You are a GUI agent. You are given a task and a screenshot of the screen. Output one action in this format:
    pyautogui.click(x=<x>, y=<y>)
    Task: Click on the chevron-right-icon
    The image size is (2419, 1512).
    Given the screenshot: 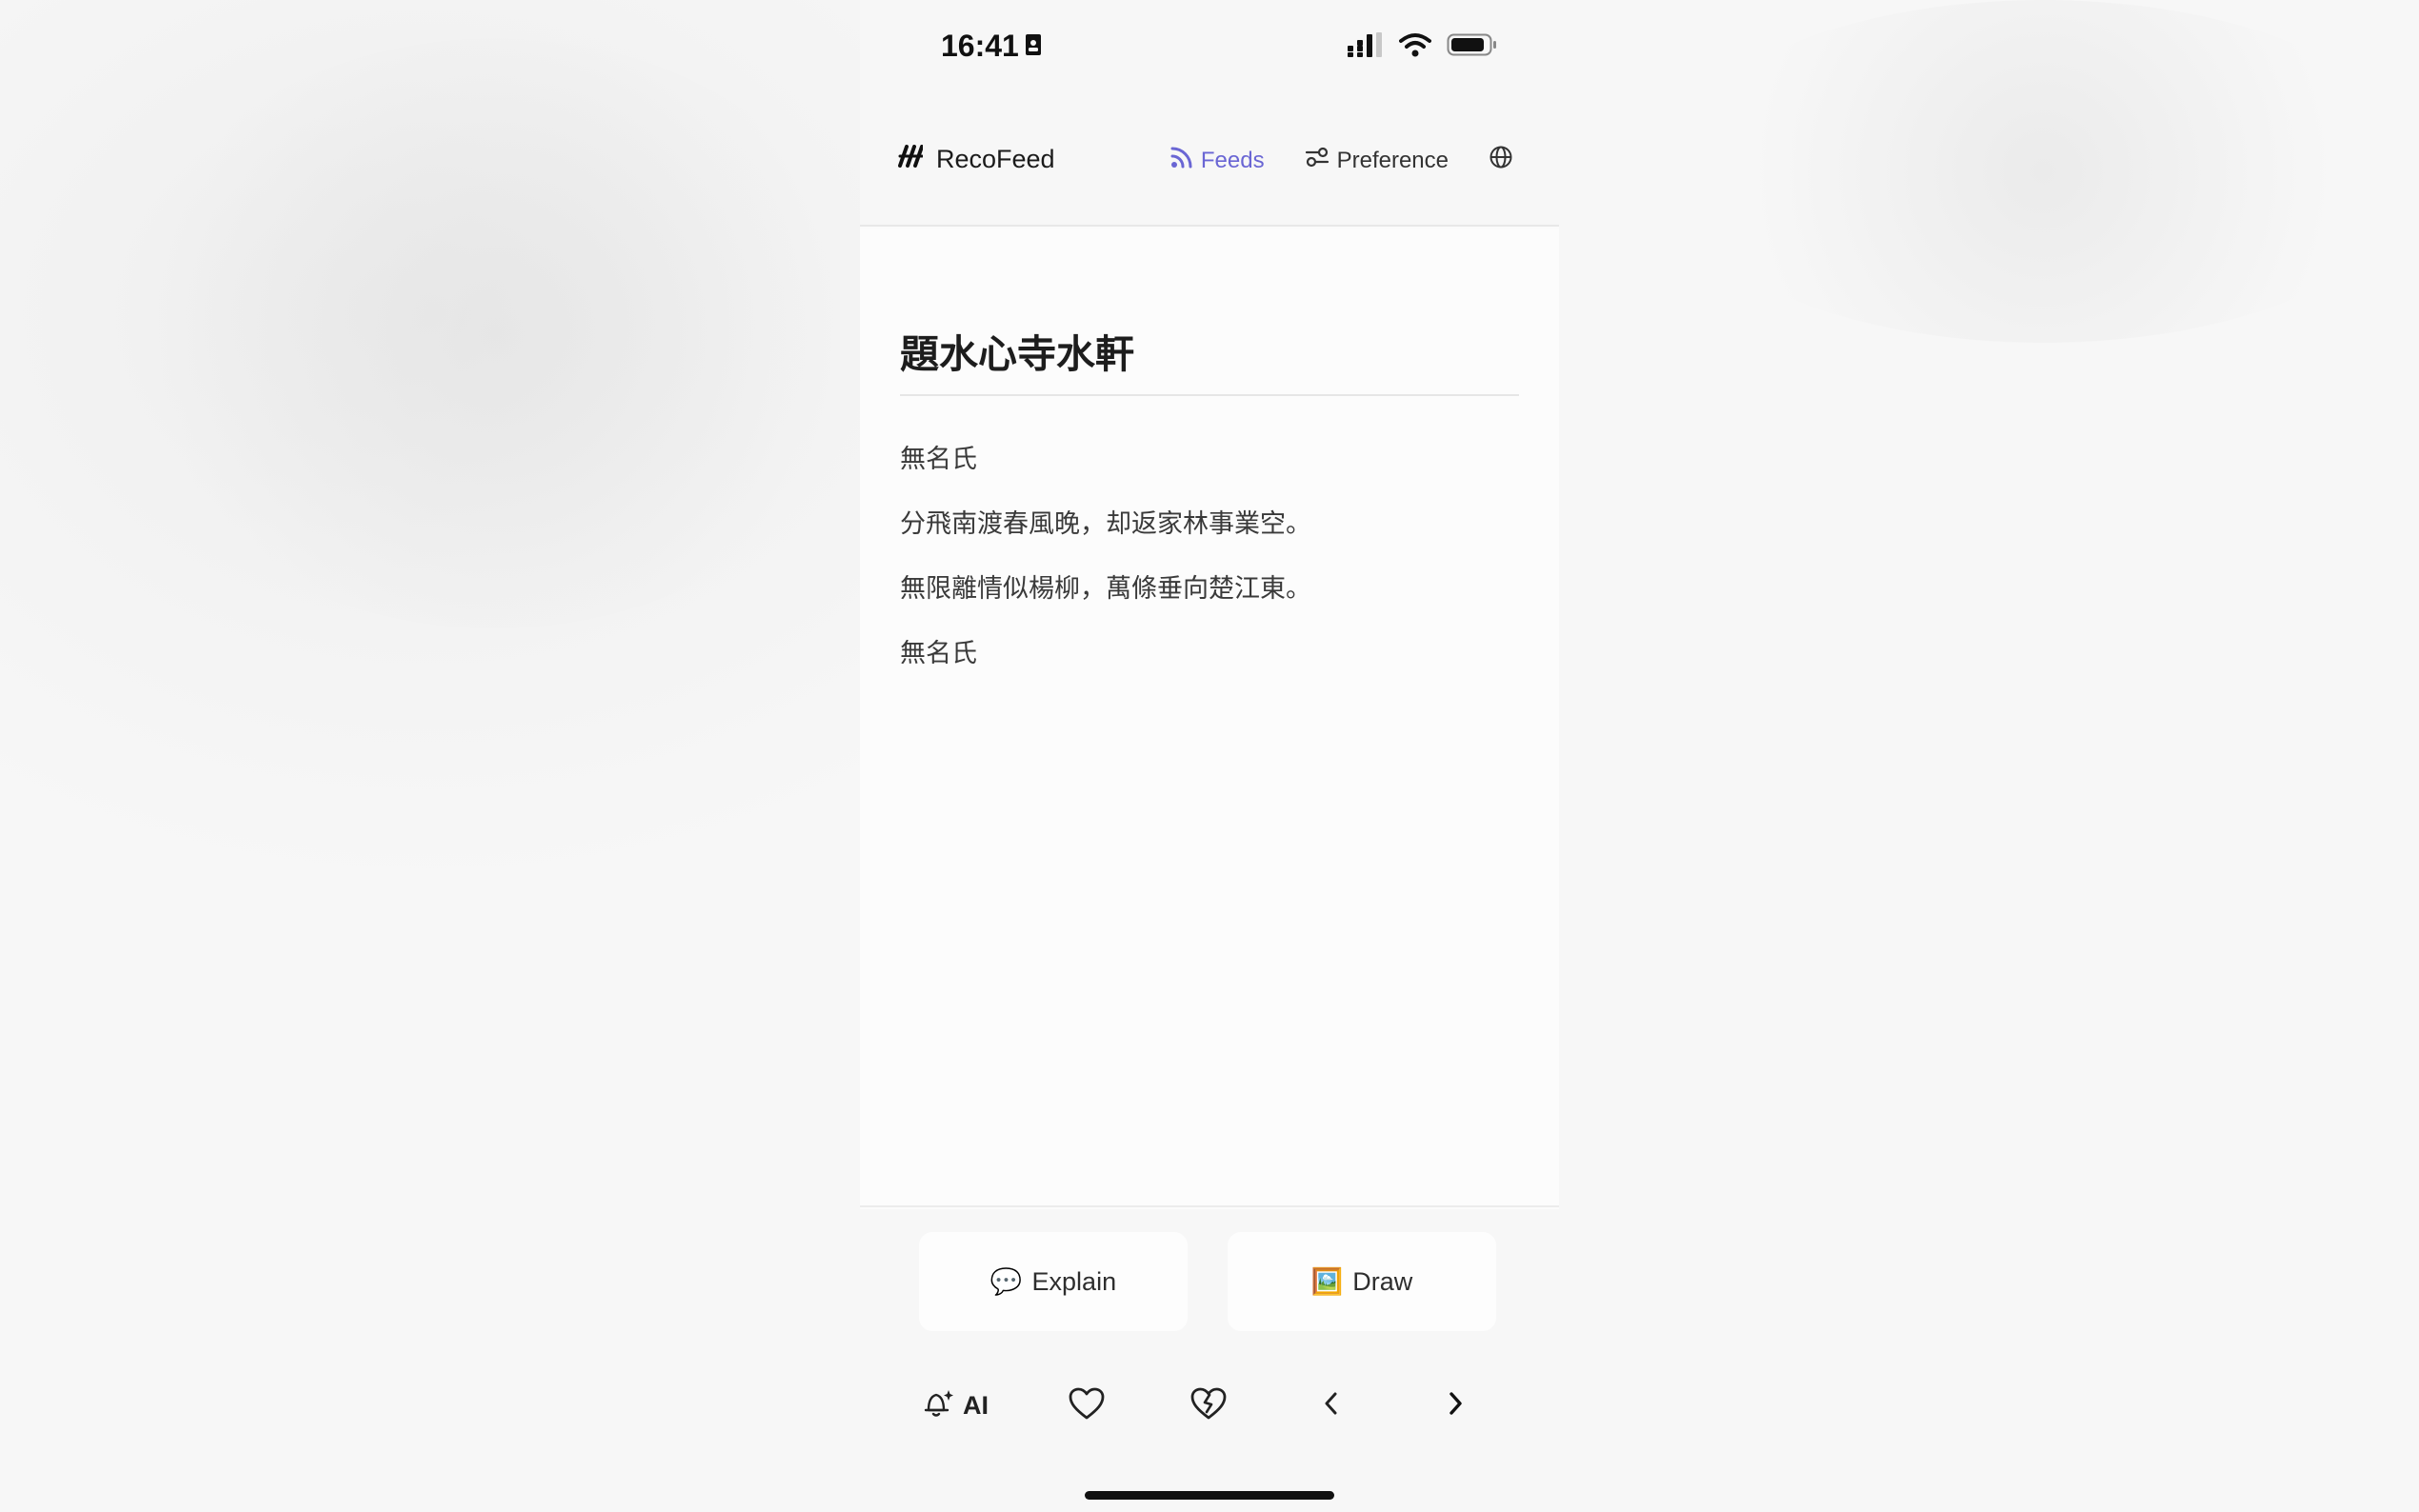 What is the action you would take?
    pyautogui.click(x=1455, y=1405)
    